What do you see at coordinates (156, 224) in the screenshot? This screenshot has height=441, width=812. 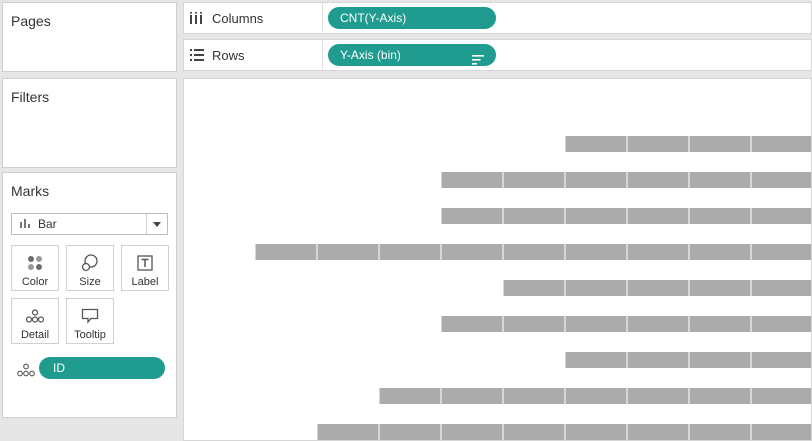 I see `chevron-down-icon` at bounding box center [156, 224].